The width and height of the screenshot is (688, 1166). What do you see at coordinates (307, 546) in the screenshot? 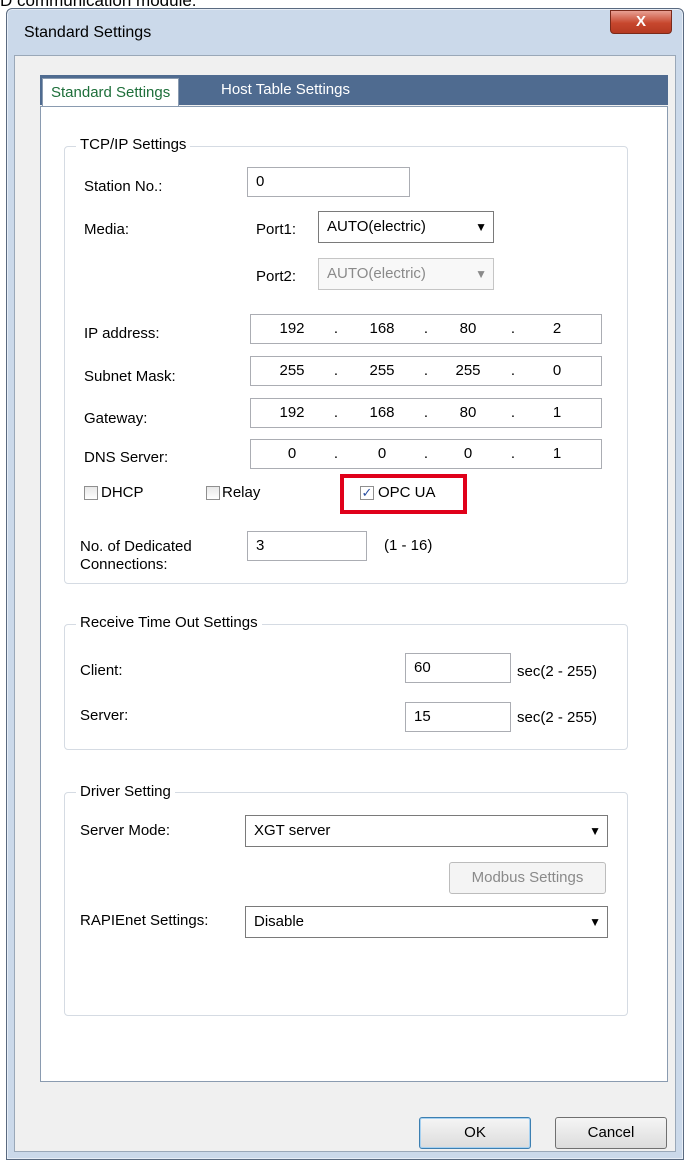
I see `dedicated-connections-input: 3` at bounding box center [307, 546].